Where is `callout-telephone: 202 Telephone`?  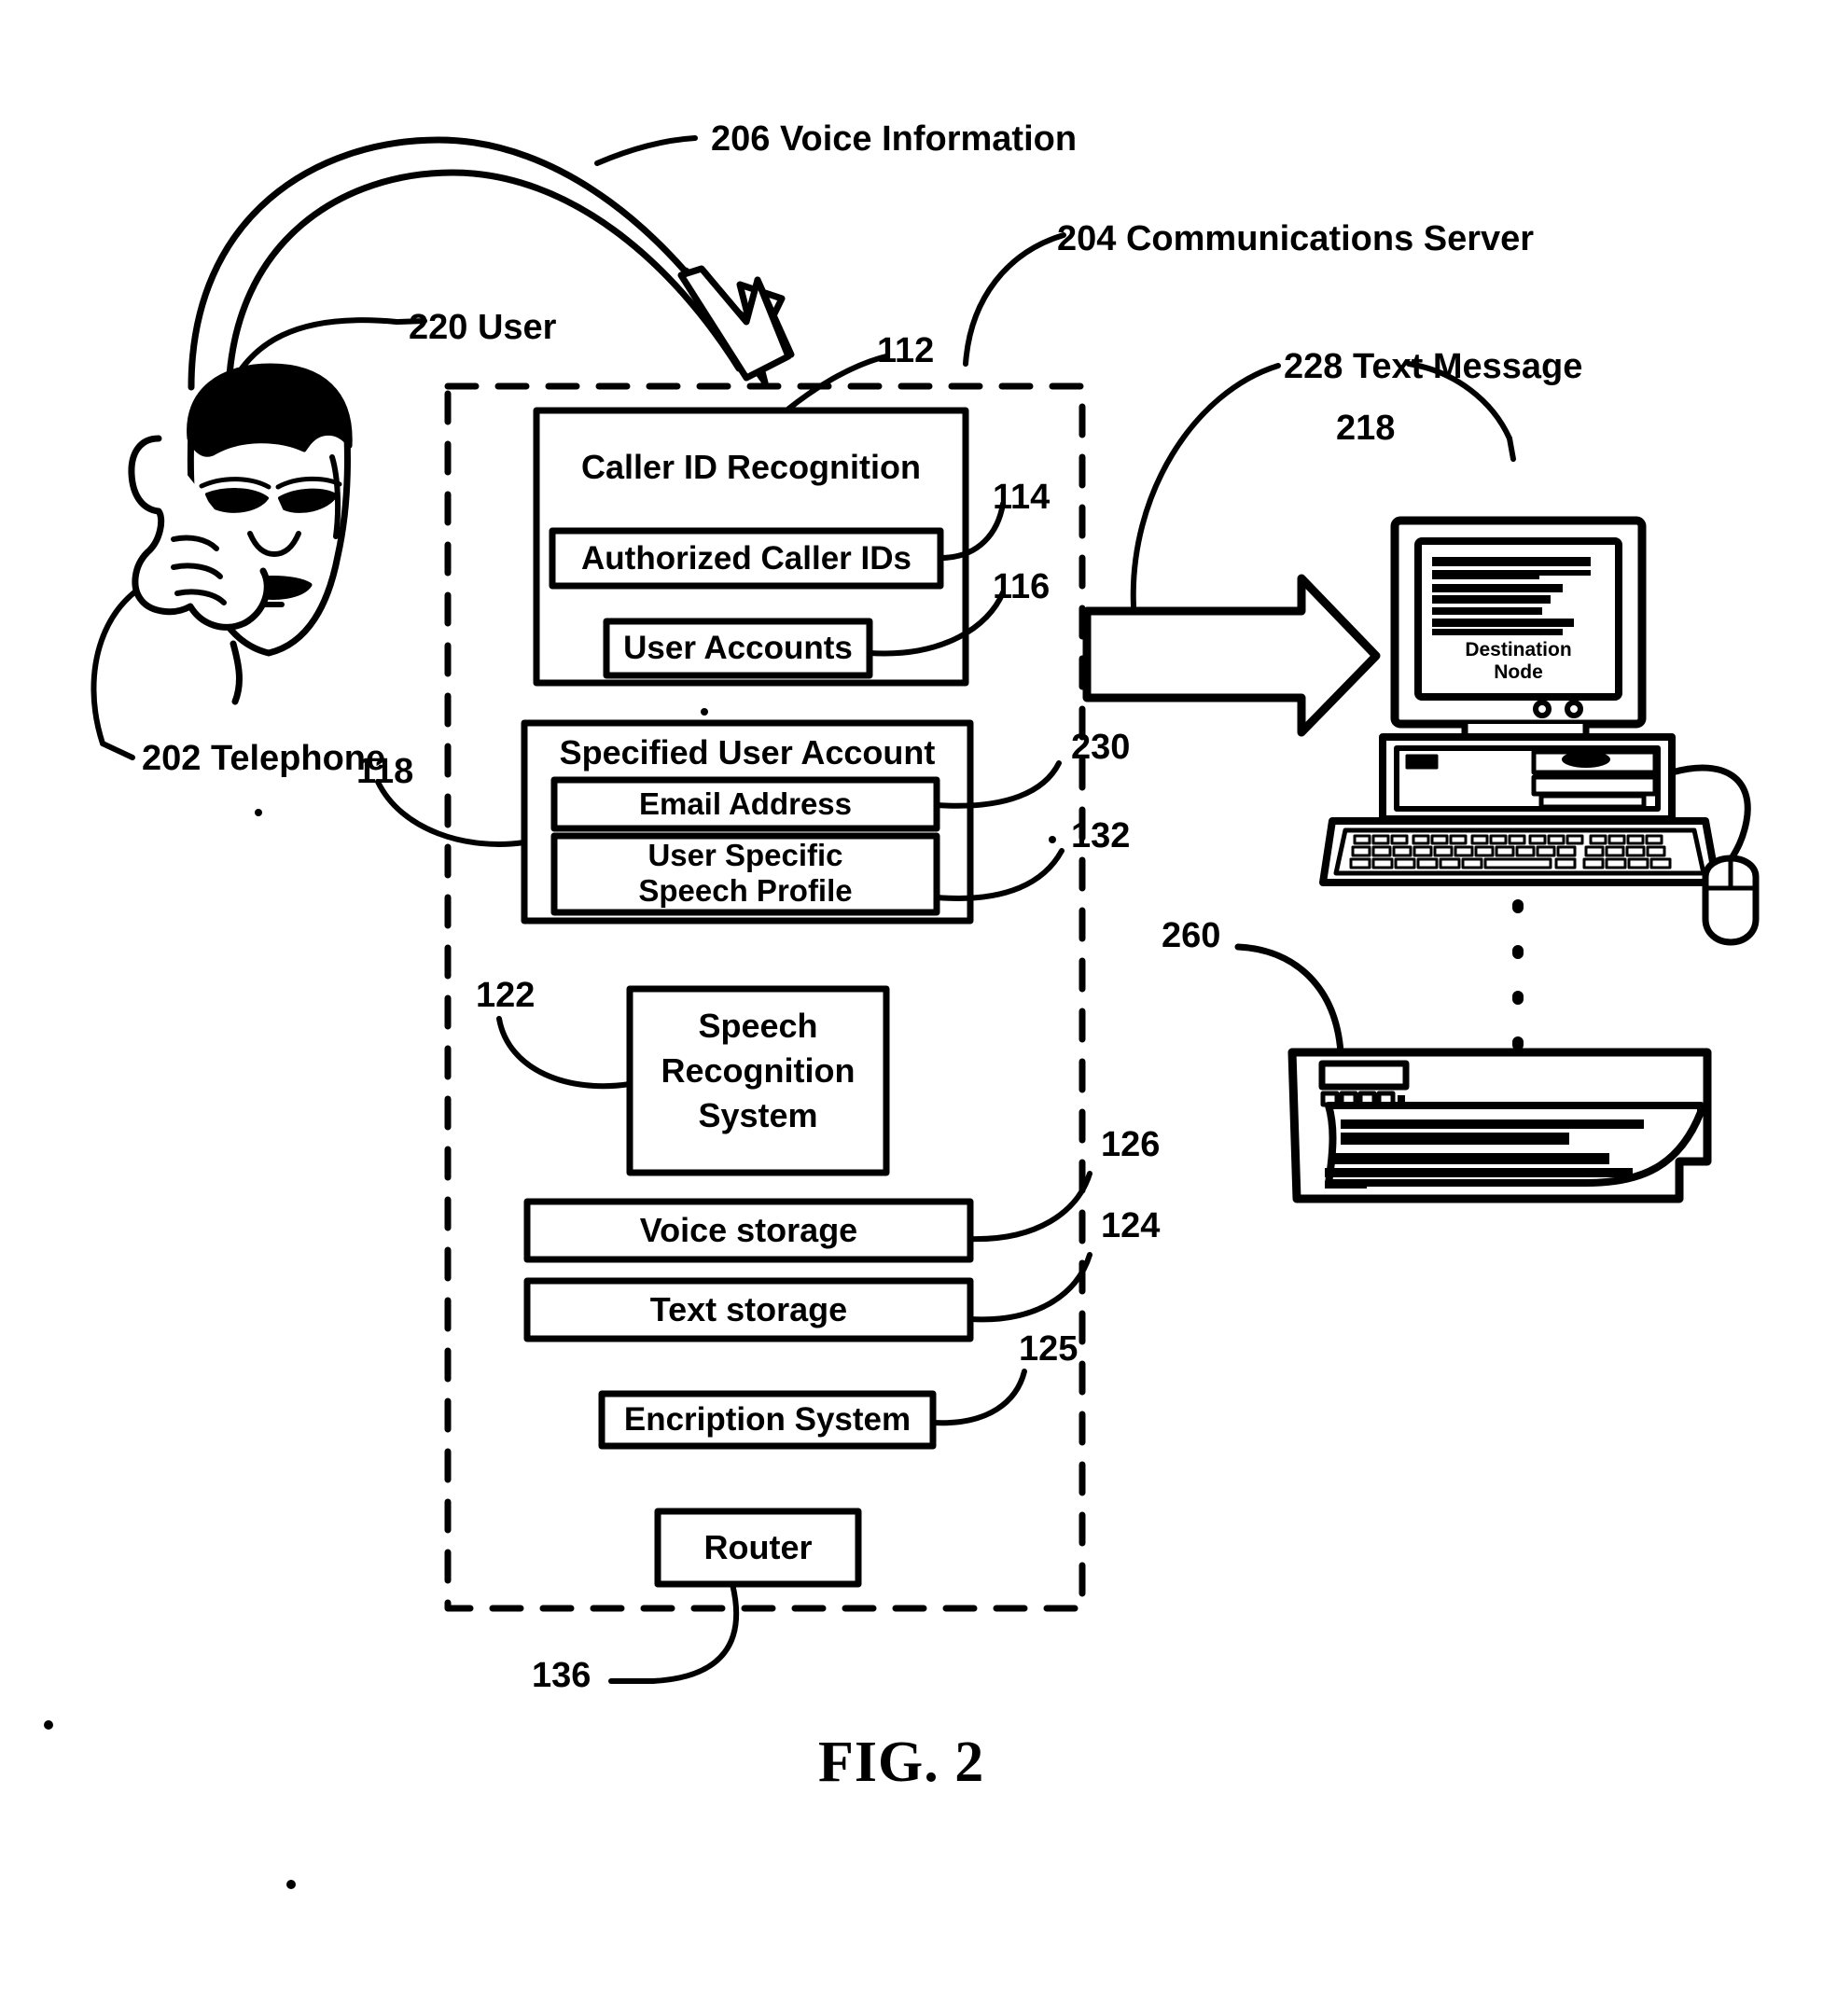
callout-telephone: 202 Telephone is located at coordinates (264, 759).